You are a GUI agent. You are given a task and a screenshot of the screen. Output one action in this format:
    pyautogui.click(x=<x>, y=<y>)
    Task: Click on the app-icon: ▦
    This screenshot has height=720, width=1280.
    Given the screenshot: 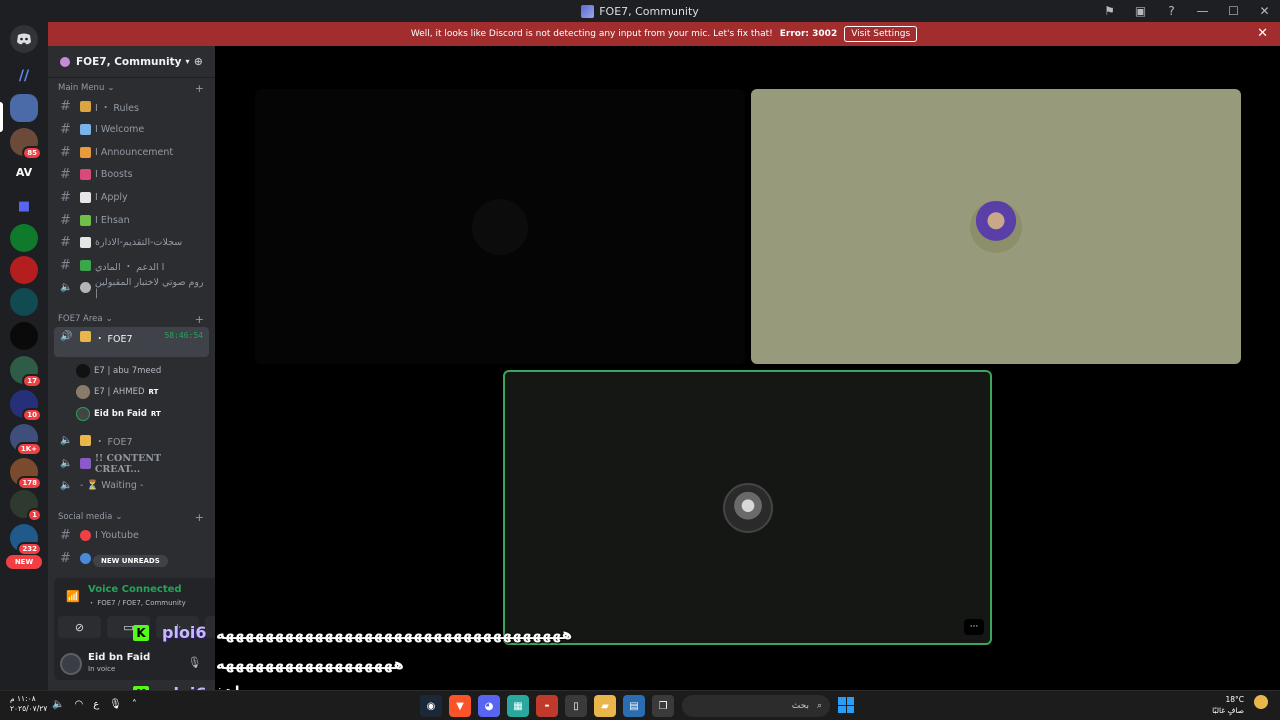 What is the action you would take?
    pyautogui.click(x=518, y=706)
    